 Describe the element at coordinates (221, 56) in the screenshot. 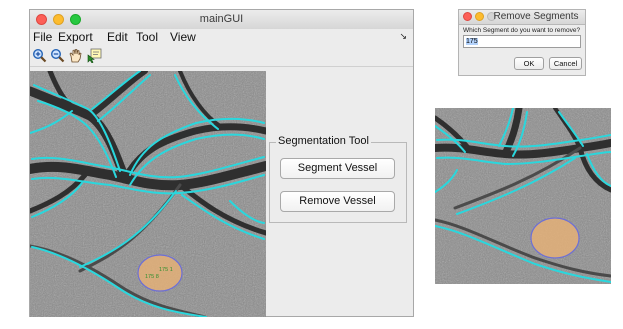

I see `figure-toolbar` at that location.